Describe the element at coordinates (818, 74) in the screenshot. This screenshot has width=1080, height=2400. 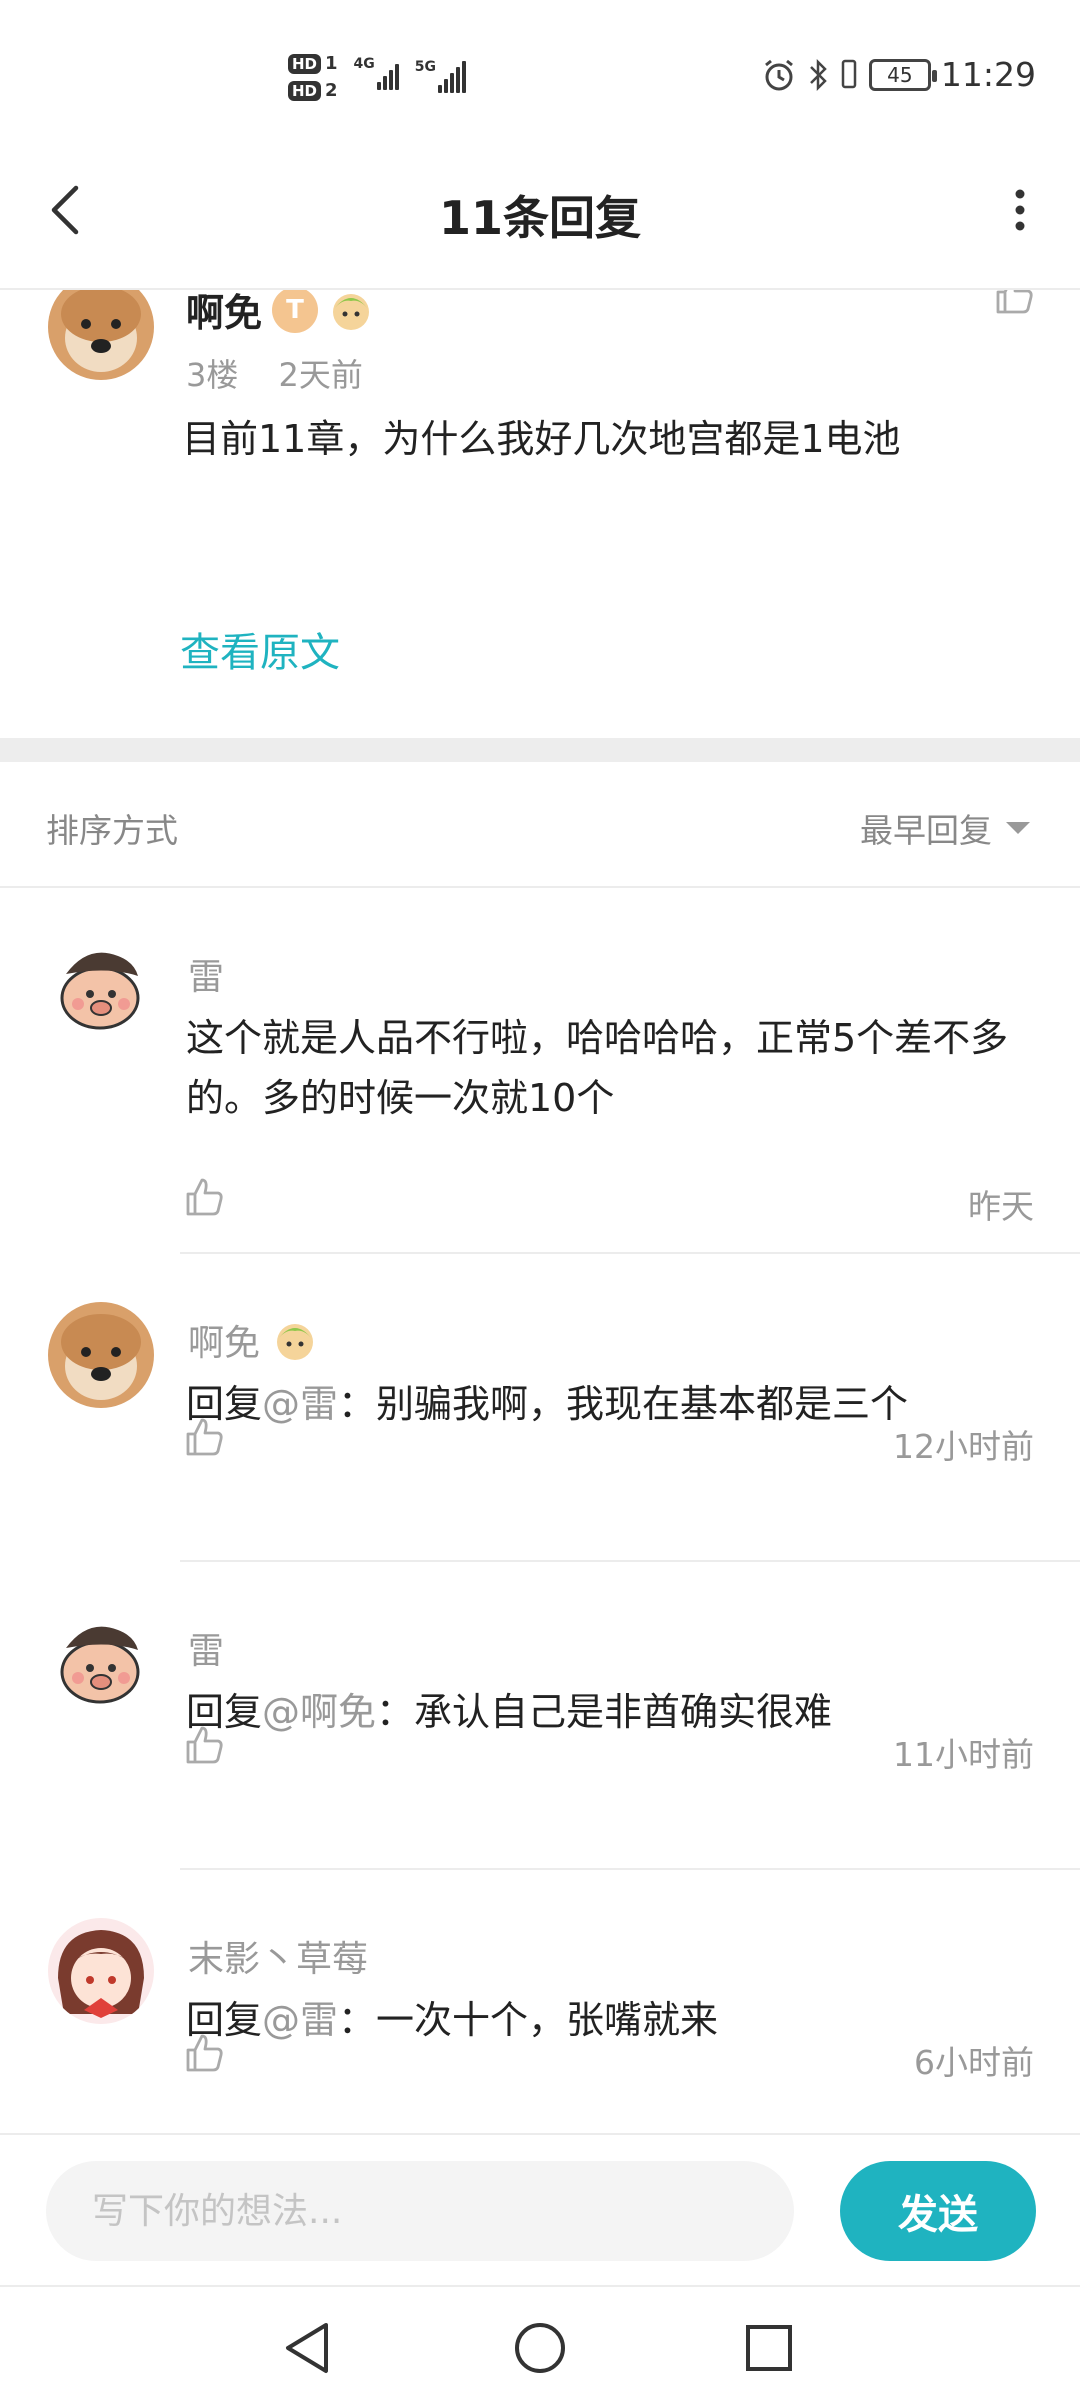
I see `bluetooth-icon` at that location.